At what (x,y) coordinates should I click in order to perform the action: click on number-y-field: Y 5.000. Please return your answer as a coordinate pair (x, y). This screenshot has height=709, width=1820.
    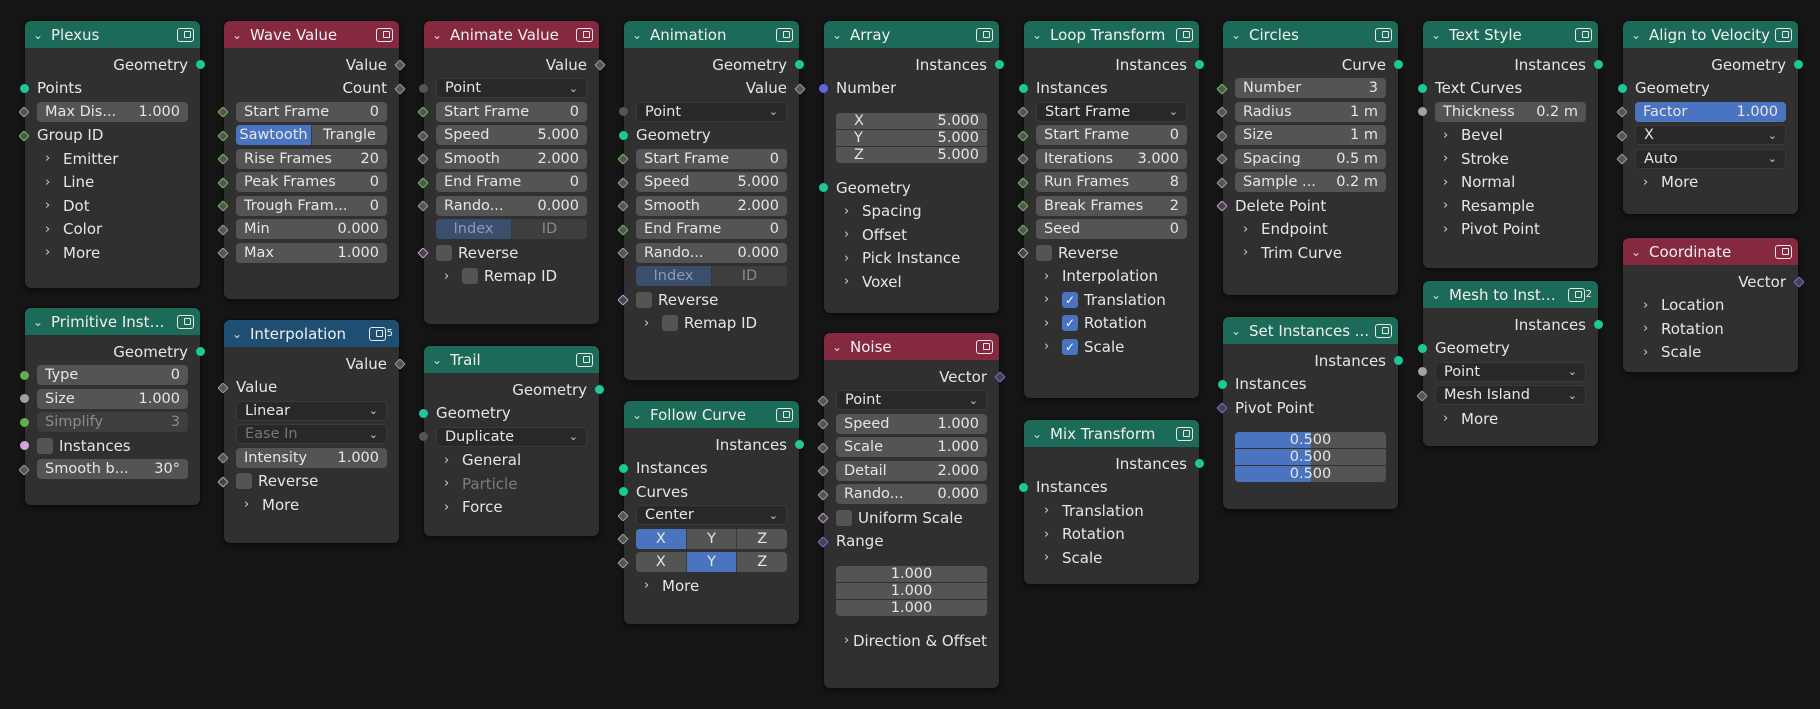
    Looking at the image, I should click on (911, 137).